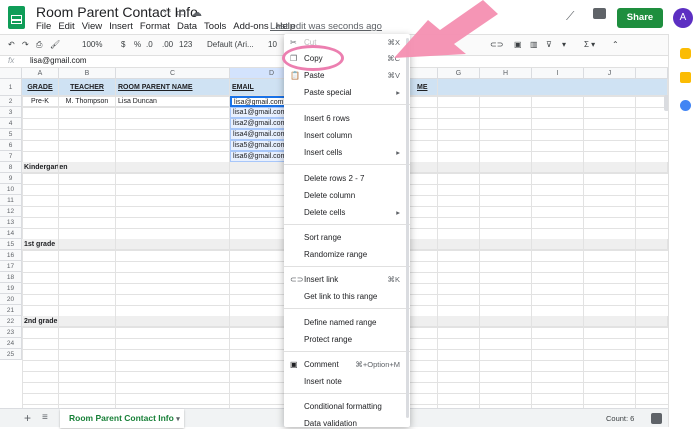  Describe the element at coordinates (11, 44) in the screenshot. I see `undo-icon: ↶` at that location.